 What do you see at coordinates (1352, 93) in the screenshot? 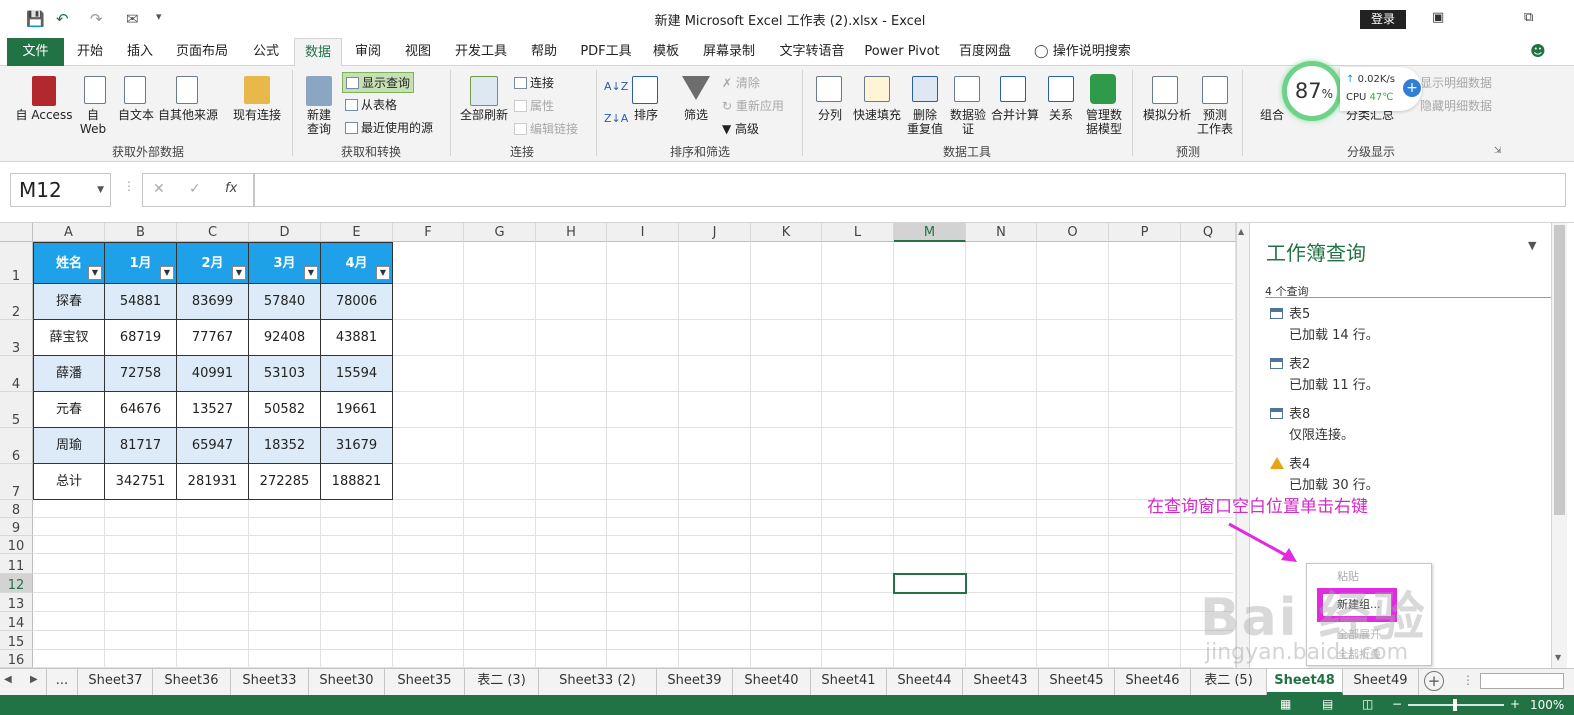
I see `performance-widget: 87% ↑ 0.02K/s CPU 47℃ +` at bounding box center [1352, 93].